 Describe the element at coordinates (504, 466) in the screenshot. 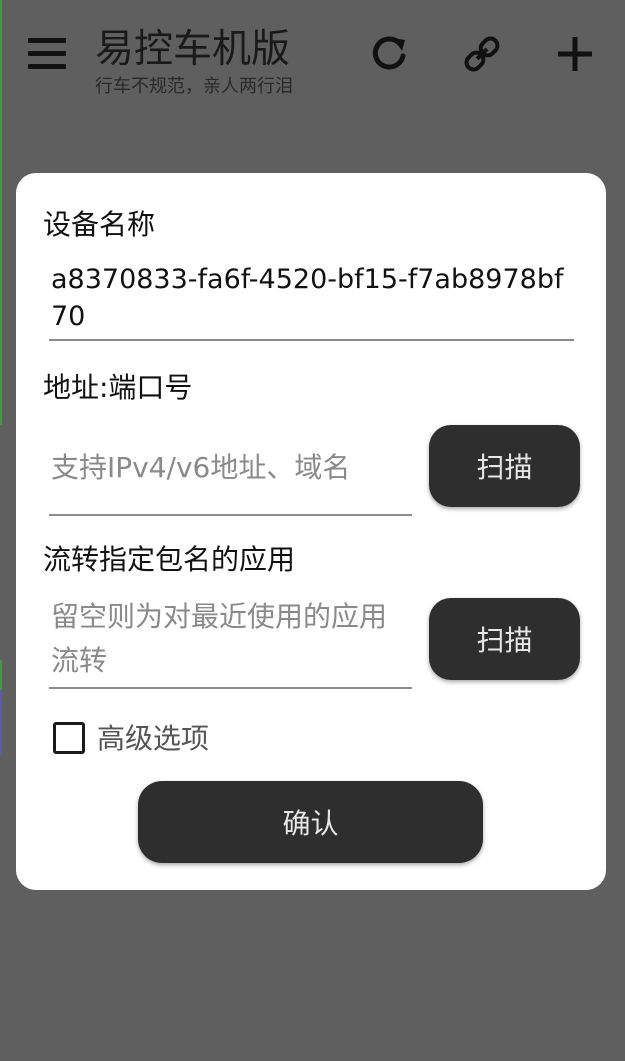

I see `scan-address-button: 扫描` at that location.